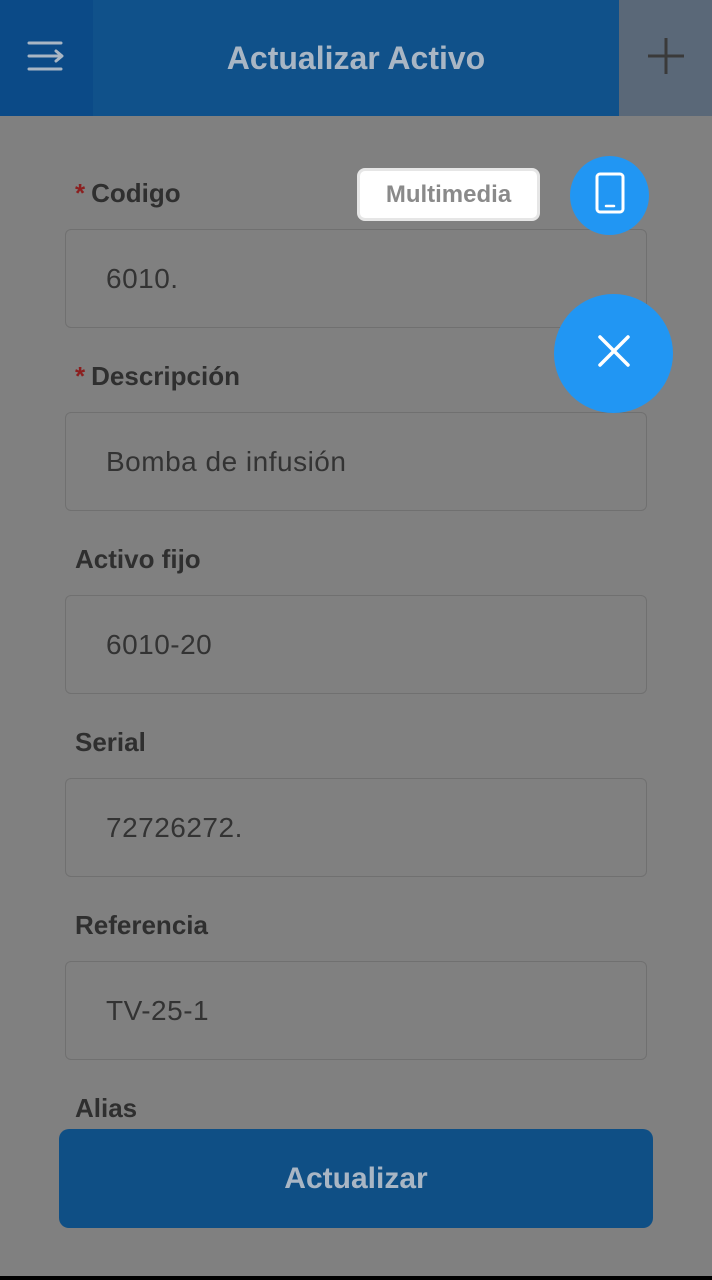 This screenshot has height=1280, width=712. What do you see at coordinates (356, 1278) in the screenshot?
I see `bottom-edge` at bounding box center [356, 1278].